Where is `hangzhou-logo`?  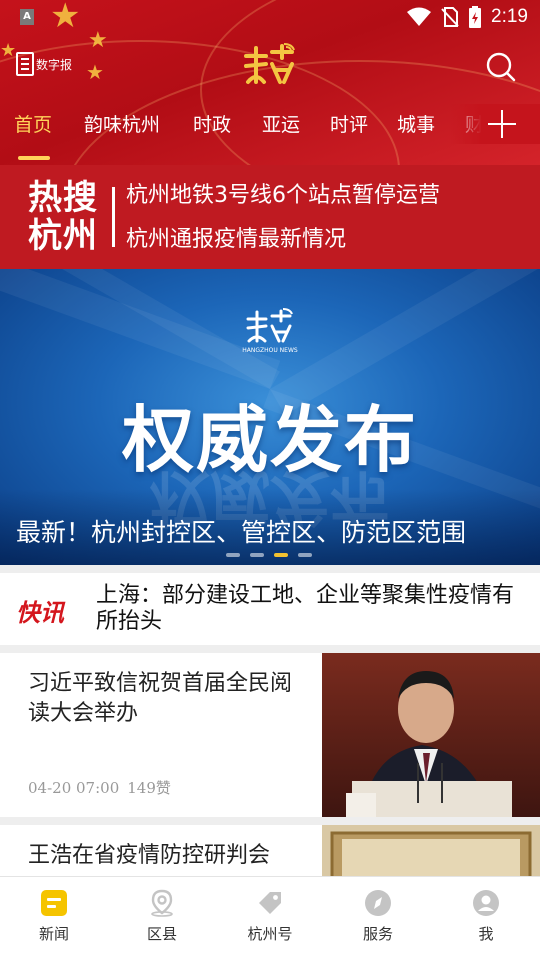
hangzhou-logo is located at coordinates (269, 63).